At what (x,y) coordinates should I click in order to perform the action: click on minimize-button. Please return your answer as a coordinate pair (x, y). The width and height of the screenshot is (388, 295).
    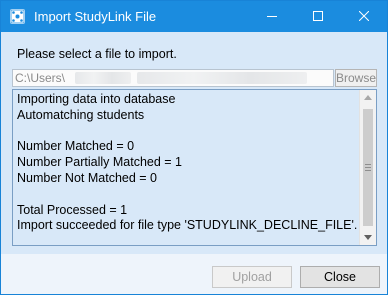
    Looking at the image, I should click on (272, 16).